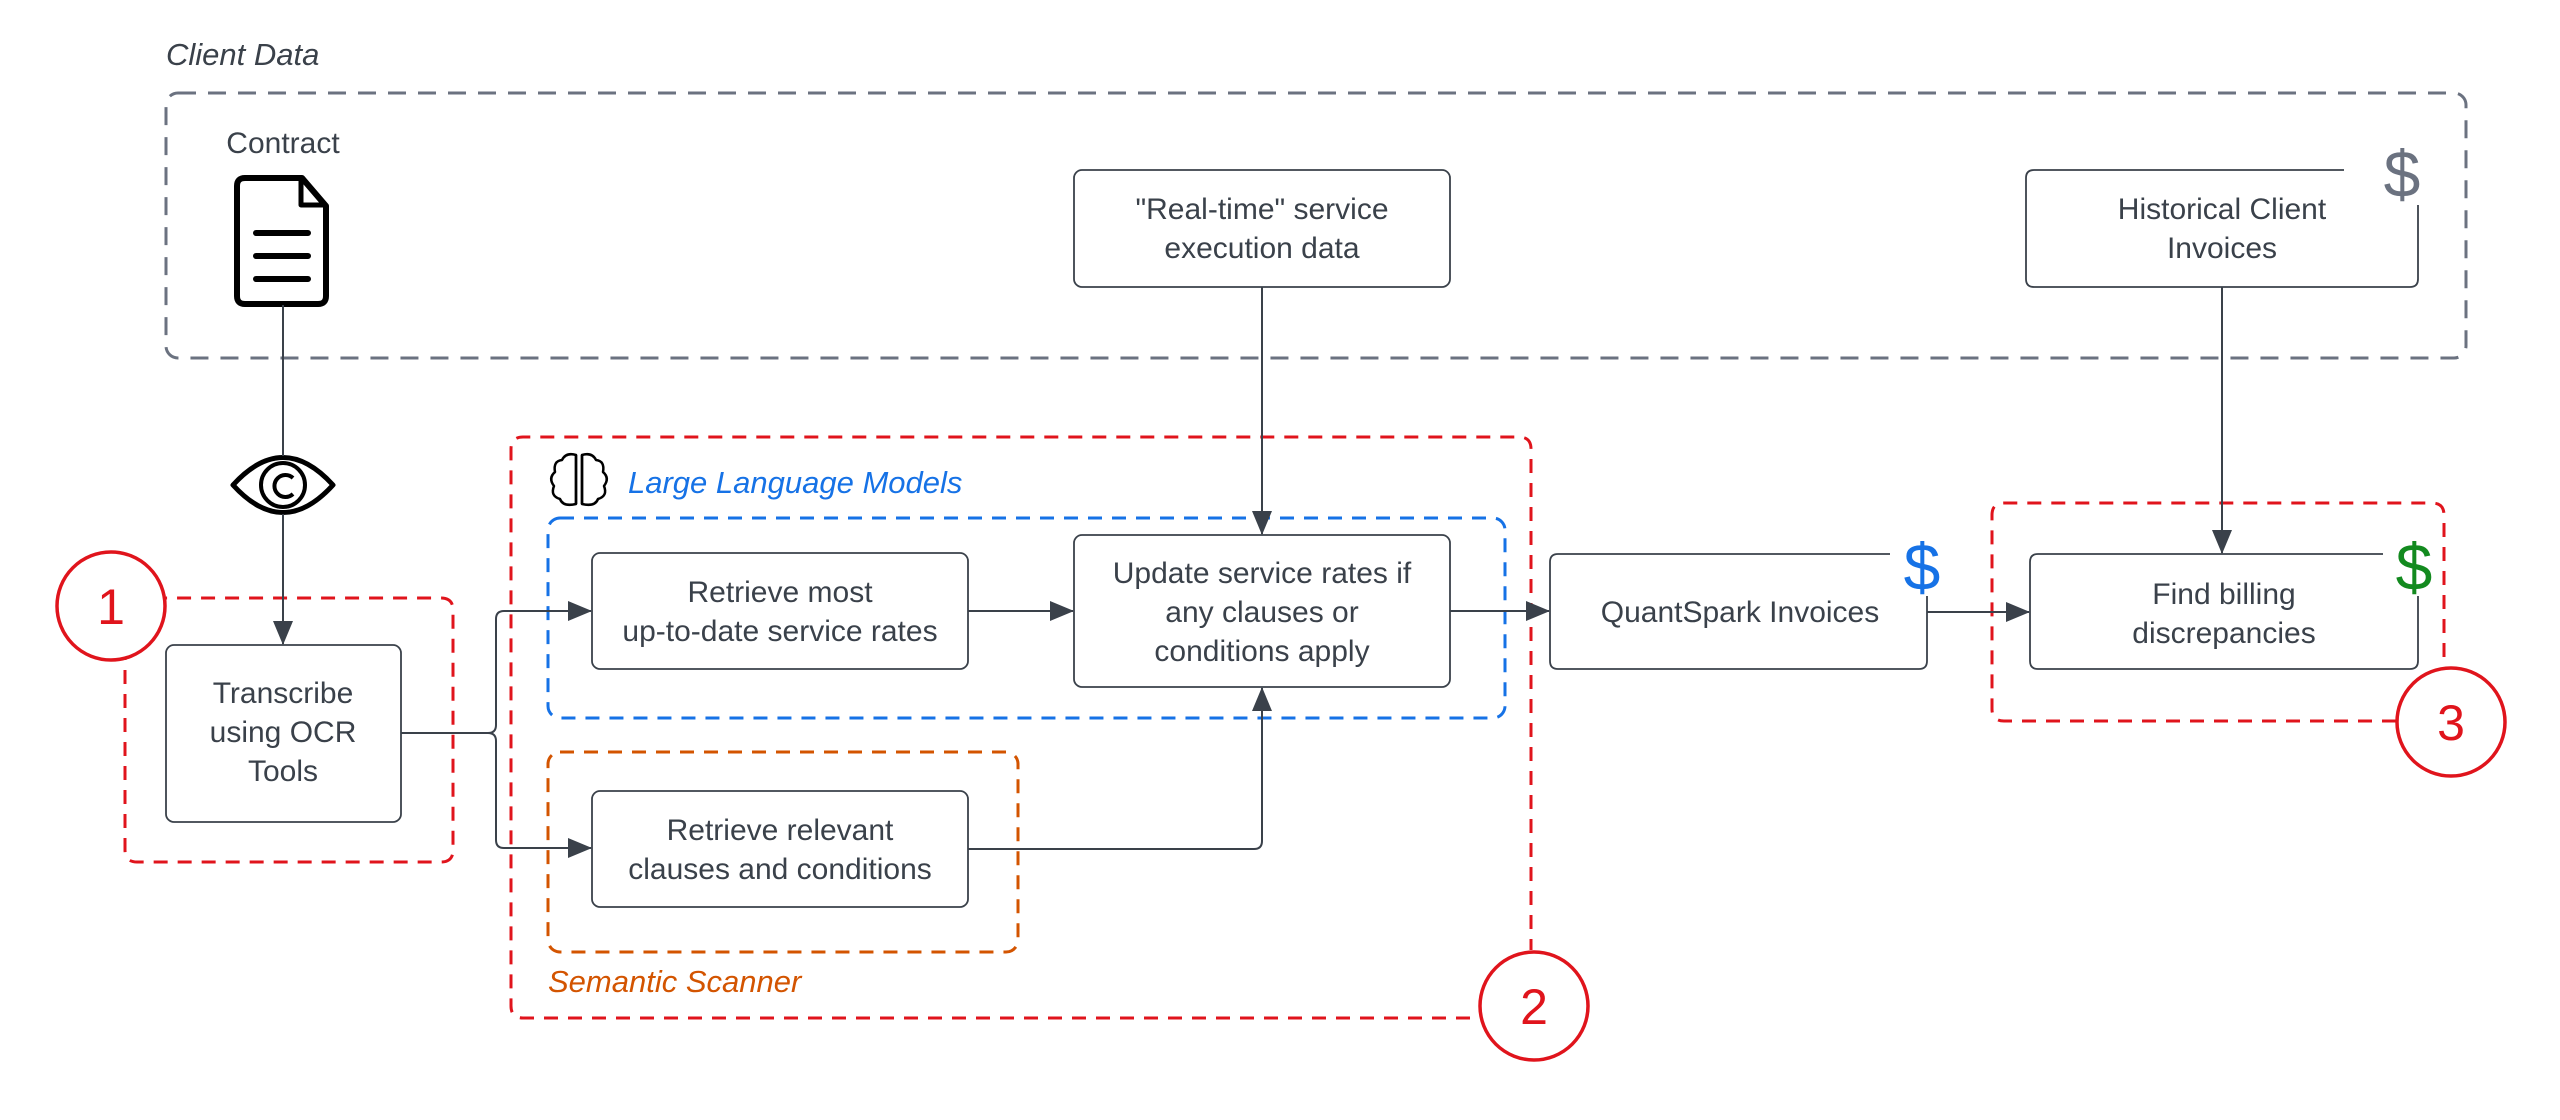  Describe the element at coordinates (780, 849) in the screenshot. I see `retrieve-clauses-node: Retrieve relevant clauses and conditions` at that location.